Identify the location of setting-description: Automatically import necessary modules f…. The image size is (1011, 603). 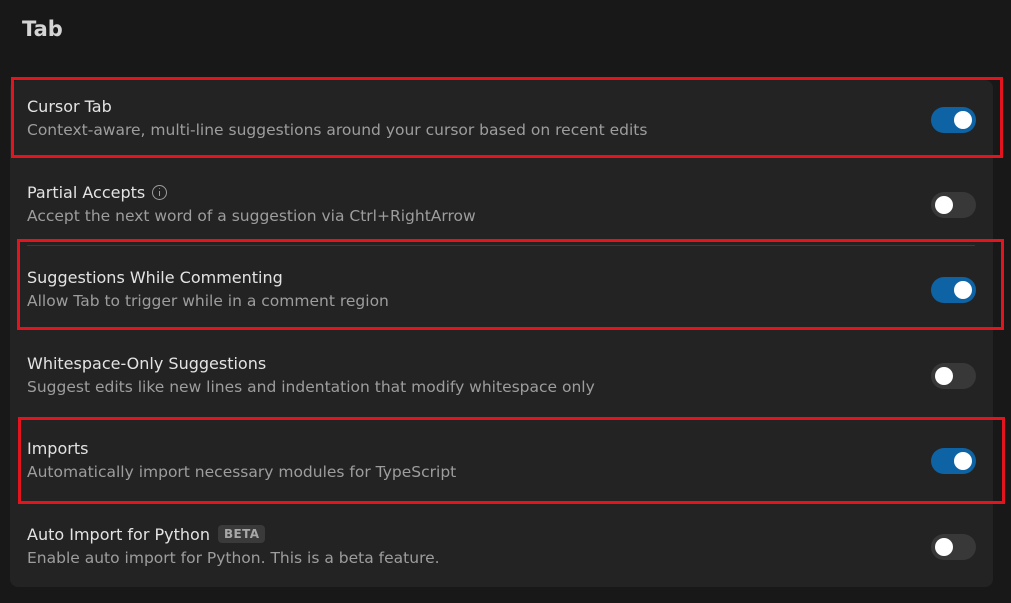
(242, 472).